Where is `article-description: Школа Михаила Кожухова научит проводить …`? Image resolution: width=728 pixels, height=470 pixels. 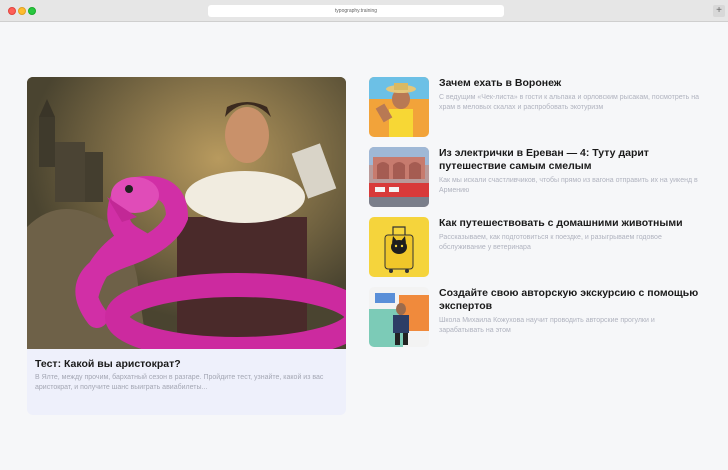
article-description: Школа Михаила Кожухова научит проводить … is located at coordinates (547, 325).